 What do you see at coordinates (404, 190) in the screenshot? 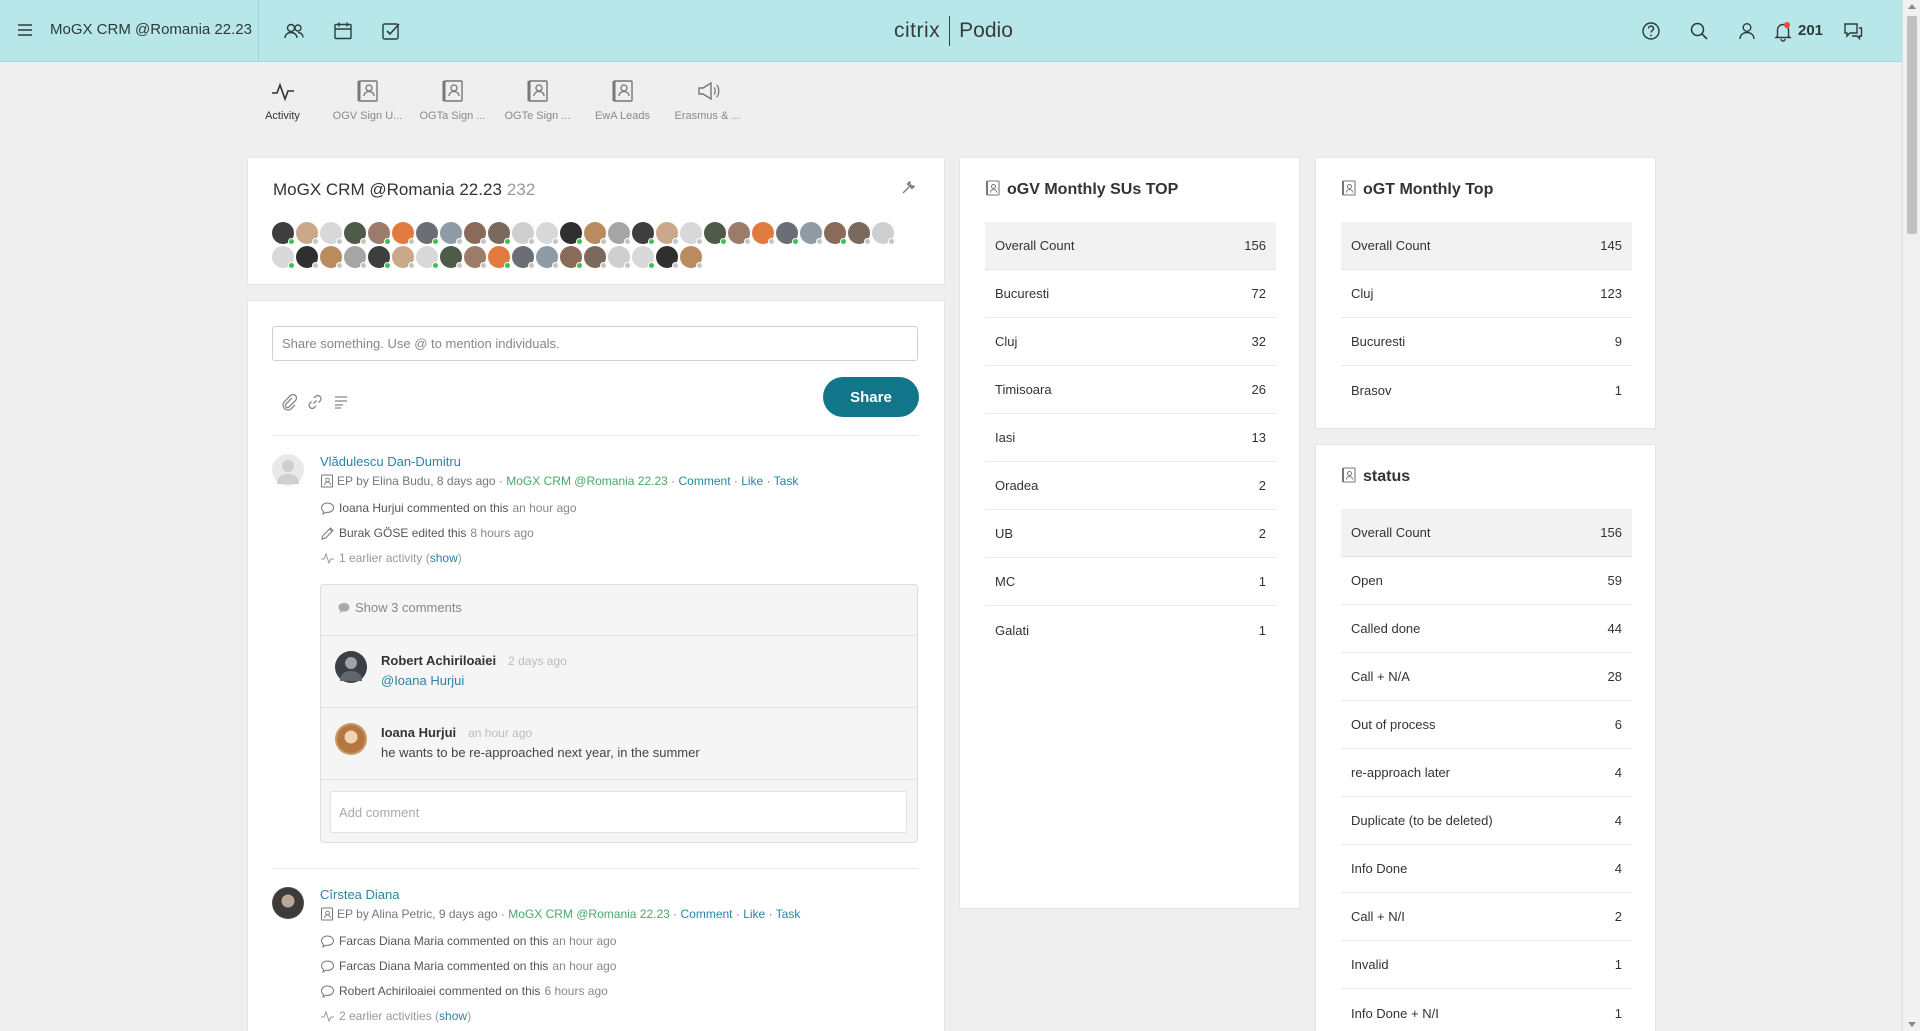
I see `workspace-name: MoGX CRM @Romania 22.23 232` at bounding box center [404, 190].